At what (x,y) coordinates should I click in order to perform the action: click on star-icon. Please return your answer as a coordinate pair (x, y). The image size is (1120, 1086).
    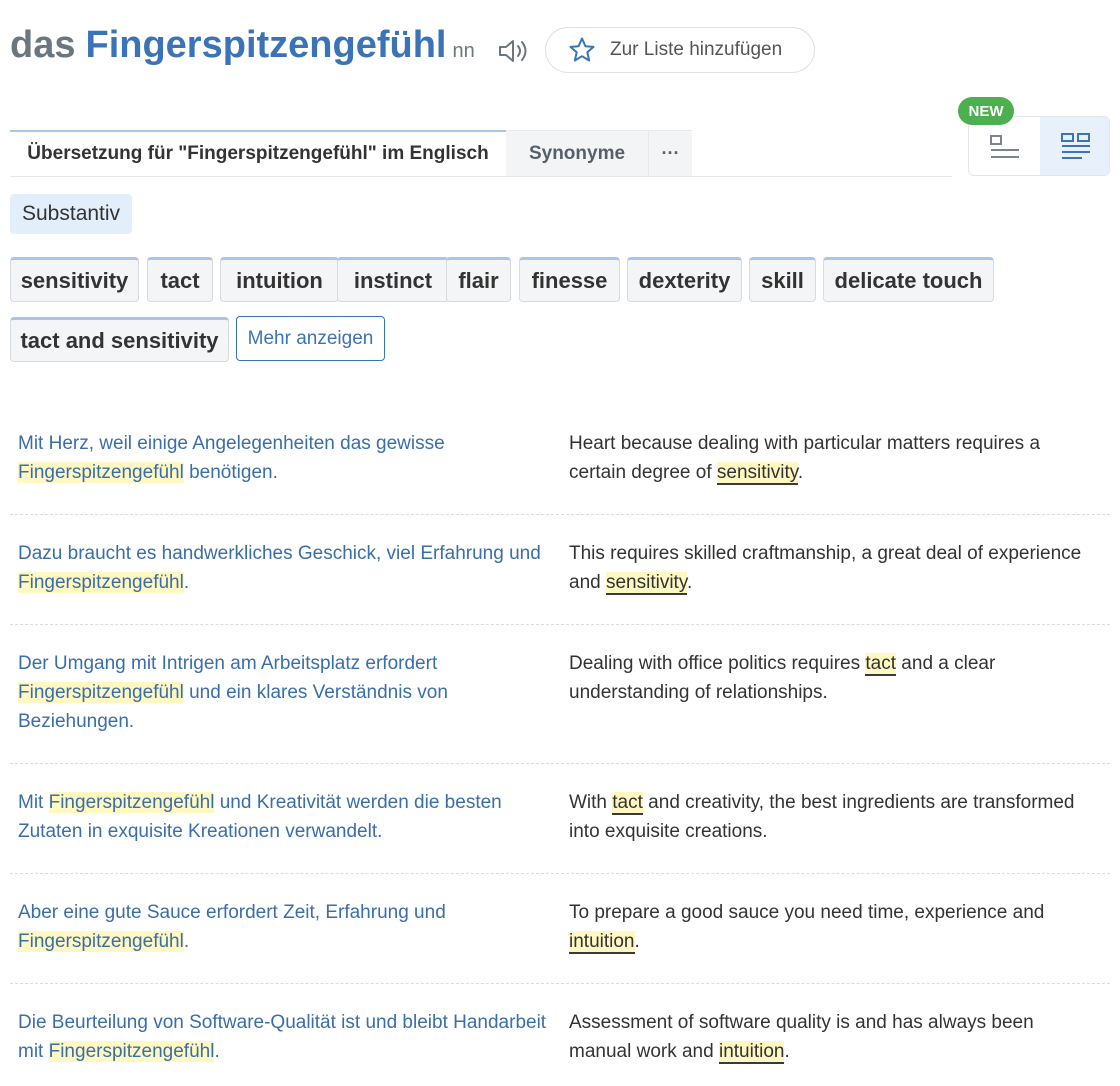
    Looking at the image, I should click on (582, 49).